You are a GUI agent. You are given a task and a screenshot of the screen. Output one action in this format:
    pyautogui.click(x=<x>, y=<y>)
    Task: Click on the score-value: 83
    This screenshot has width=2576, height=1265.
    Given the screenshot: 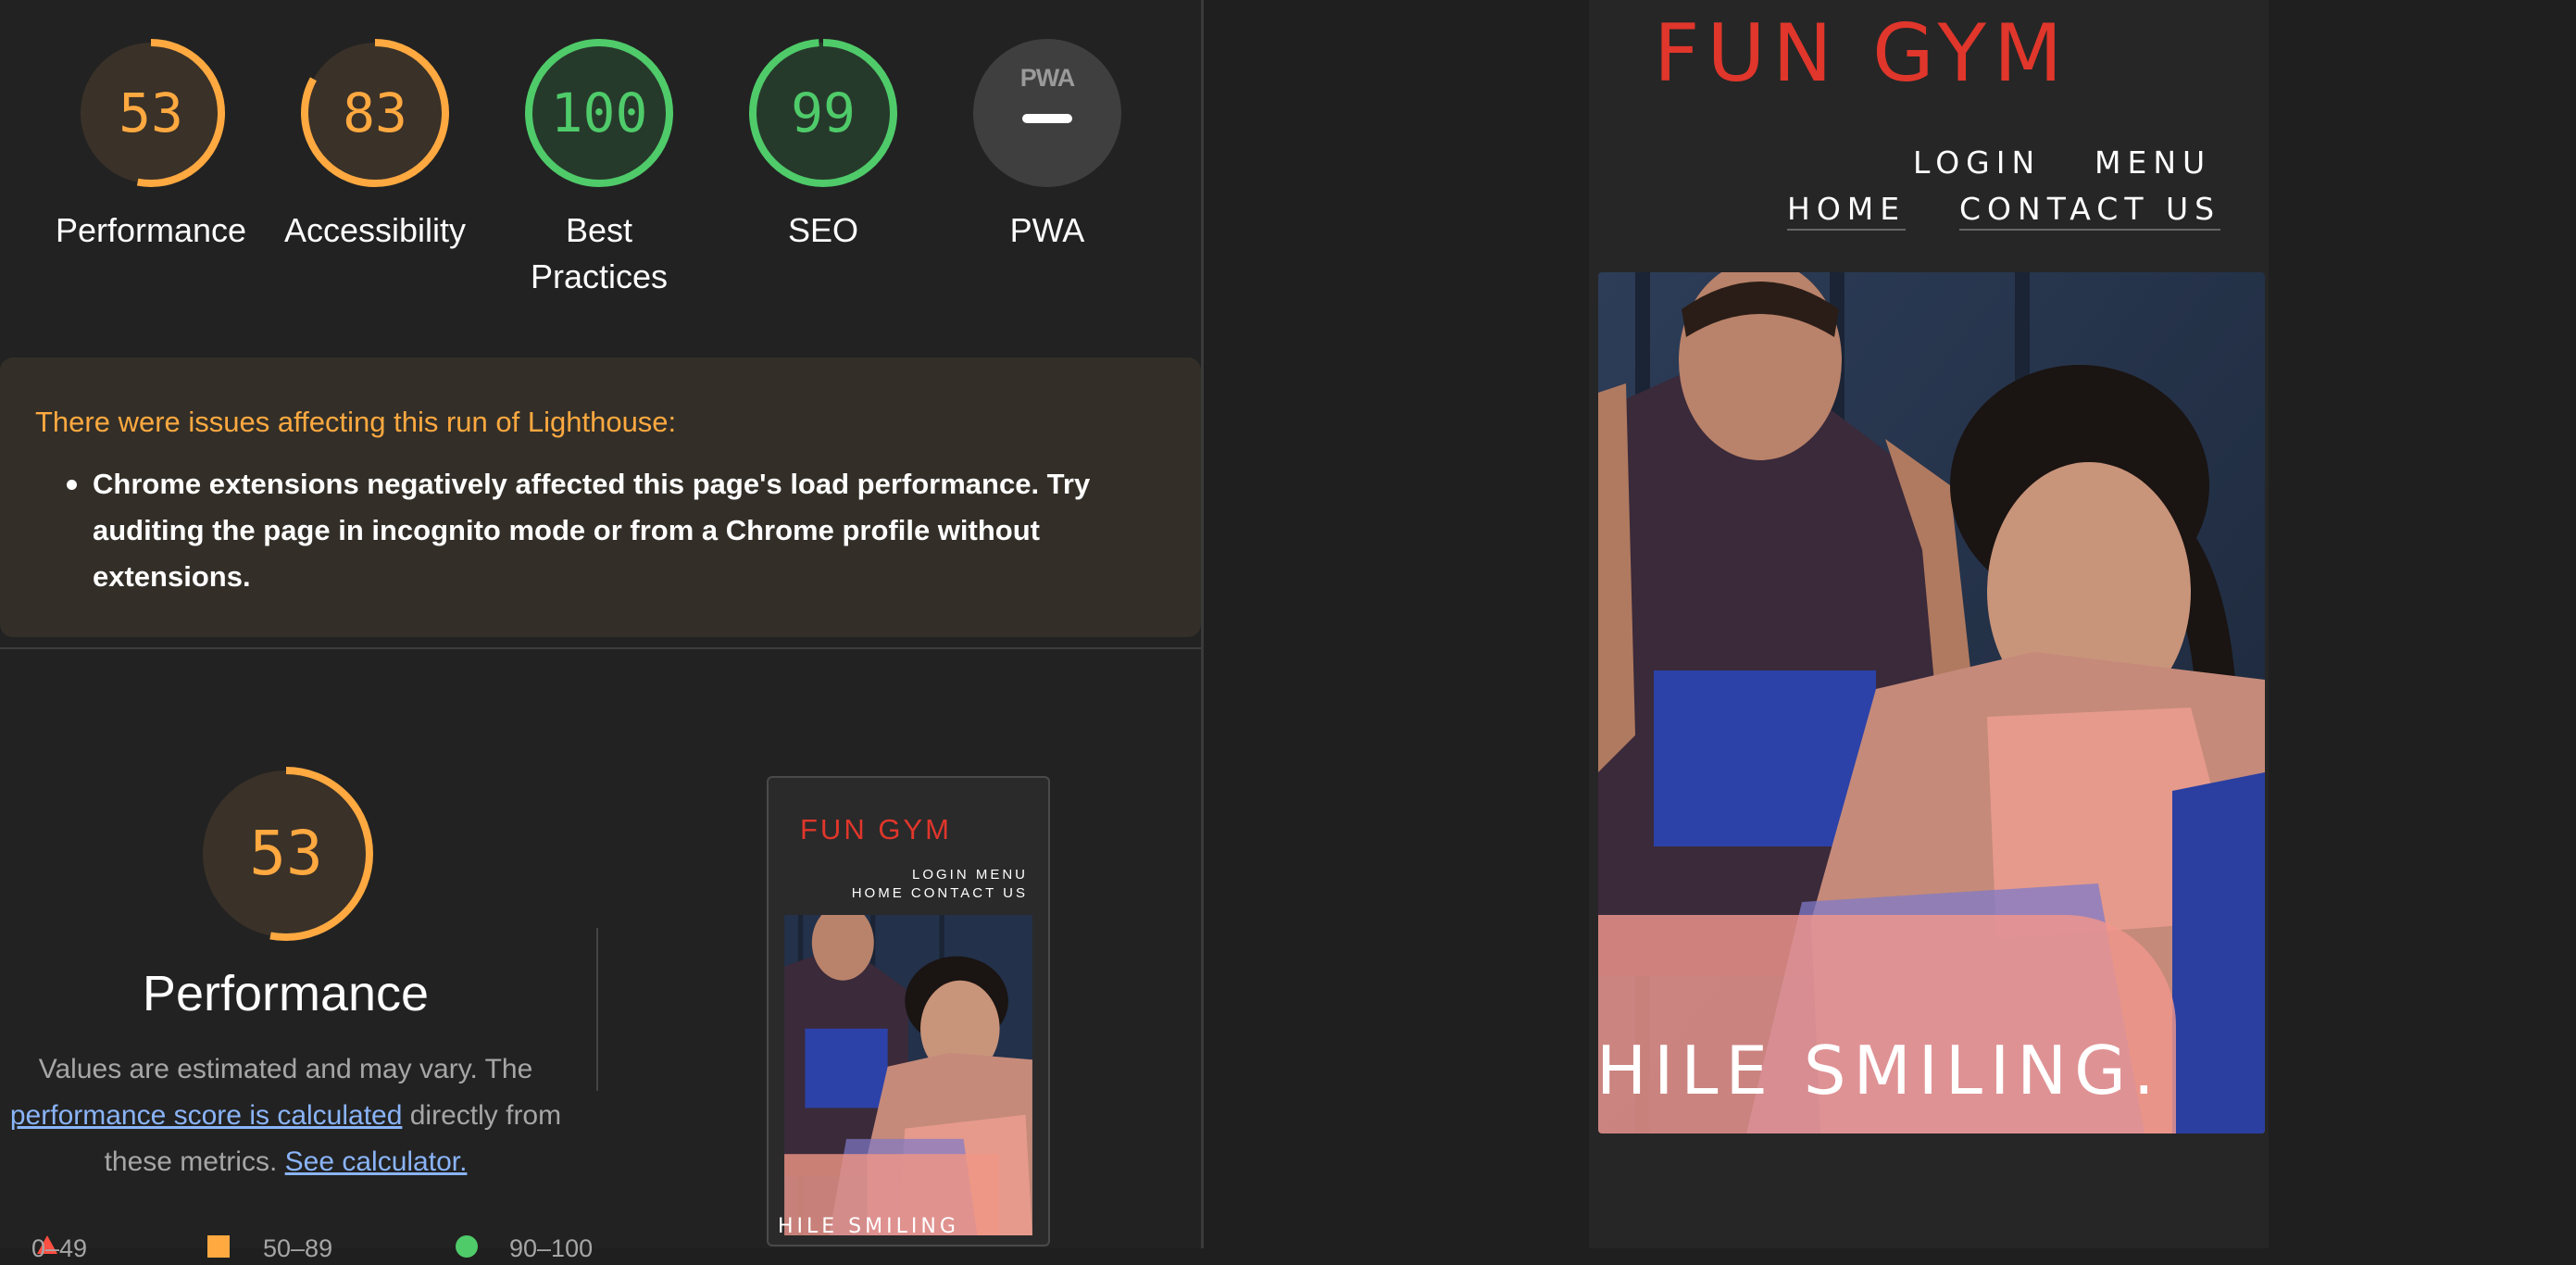 What is the action you would take?
    pyautogui.click(x=375, y=112)
    